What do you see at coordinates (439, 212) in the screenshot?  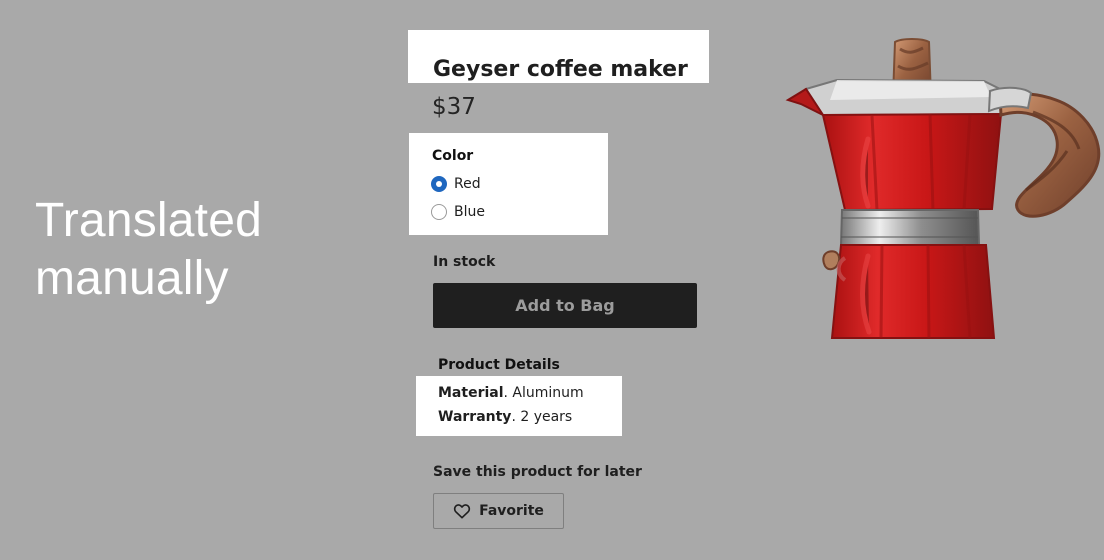 I see `unselected-radio-icon` at bounding box center [439, 212].